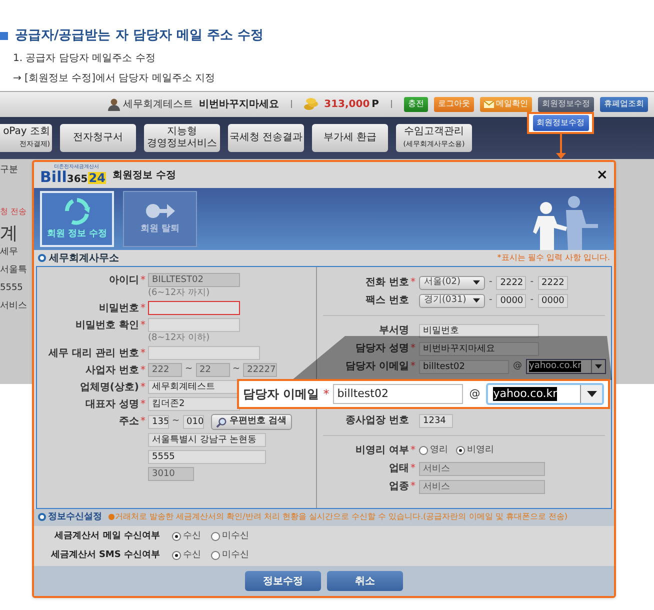 This screenshot has width=654, height=610. I want to click on radio-label: 영리, so click(439, 450).